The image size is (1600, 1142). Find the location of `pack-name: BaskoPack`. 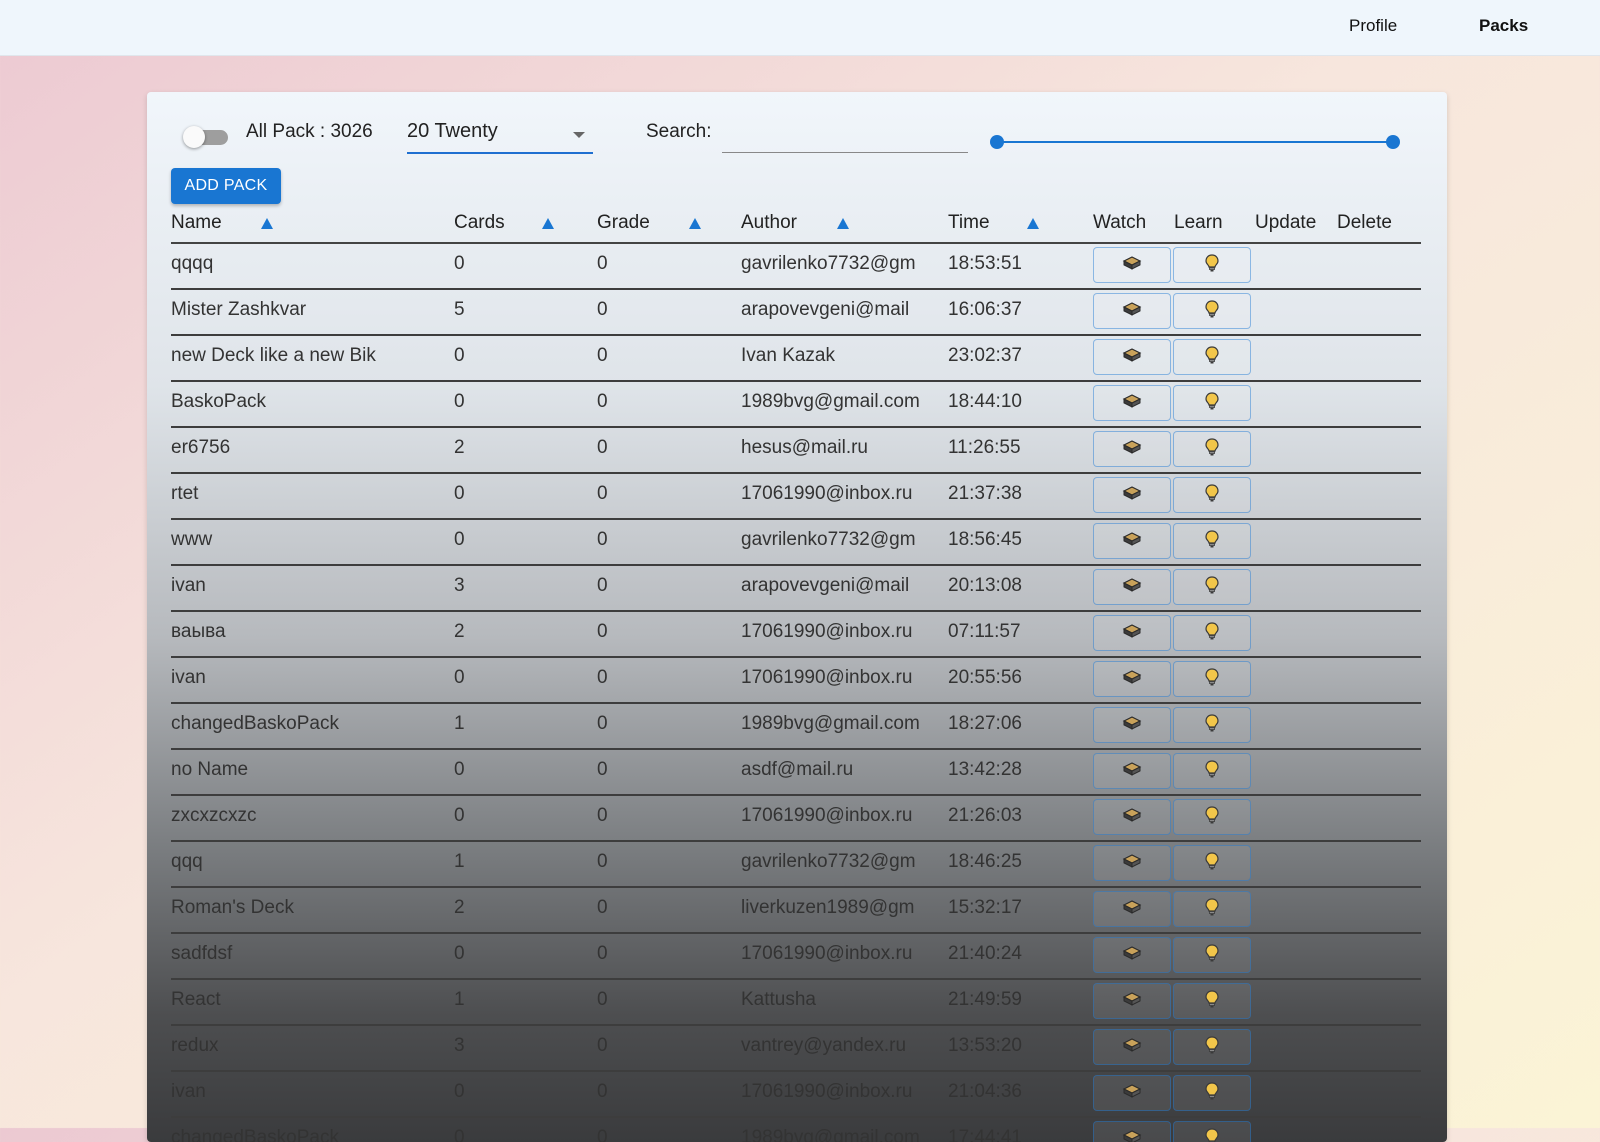

pack-name: BaskoPack is located at coordinates (306, 402).